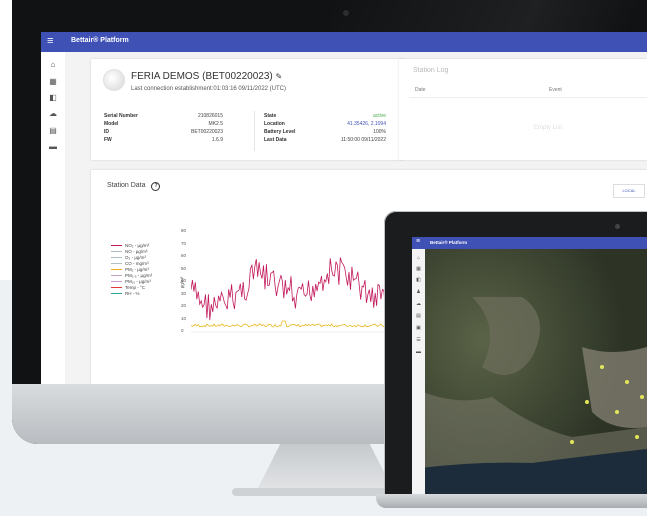 The image size is (647, 516). I want to click on device-field-value: 1.6.9, so click(217, 140).